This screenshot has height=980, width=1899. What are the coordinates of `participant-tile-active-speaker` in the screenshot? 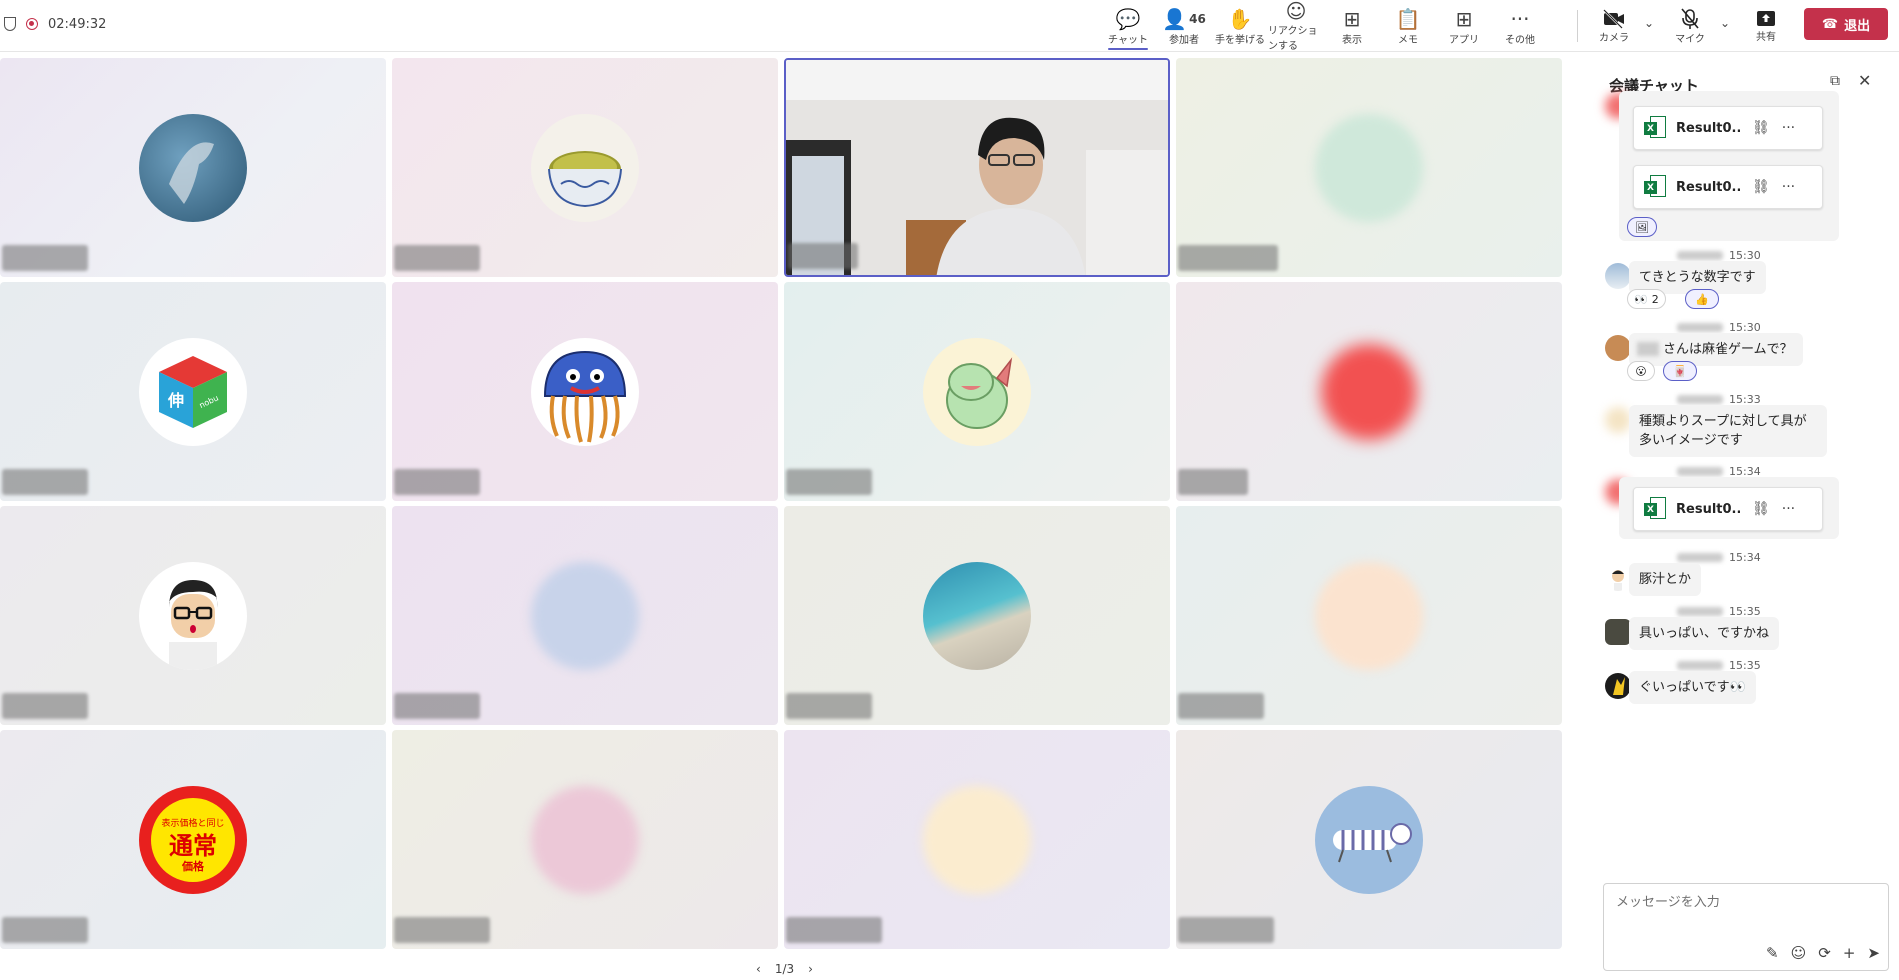 It's located at (977, 167).